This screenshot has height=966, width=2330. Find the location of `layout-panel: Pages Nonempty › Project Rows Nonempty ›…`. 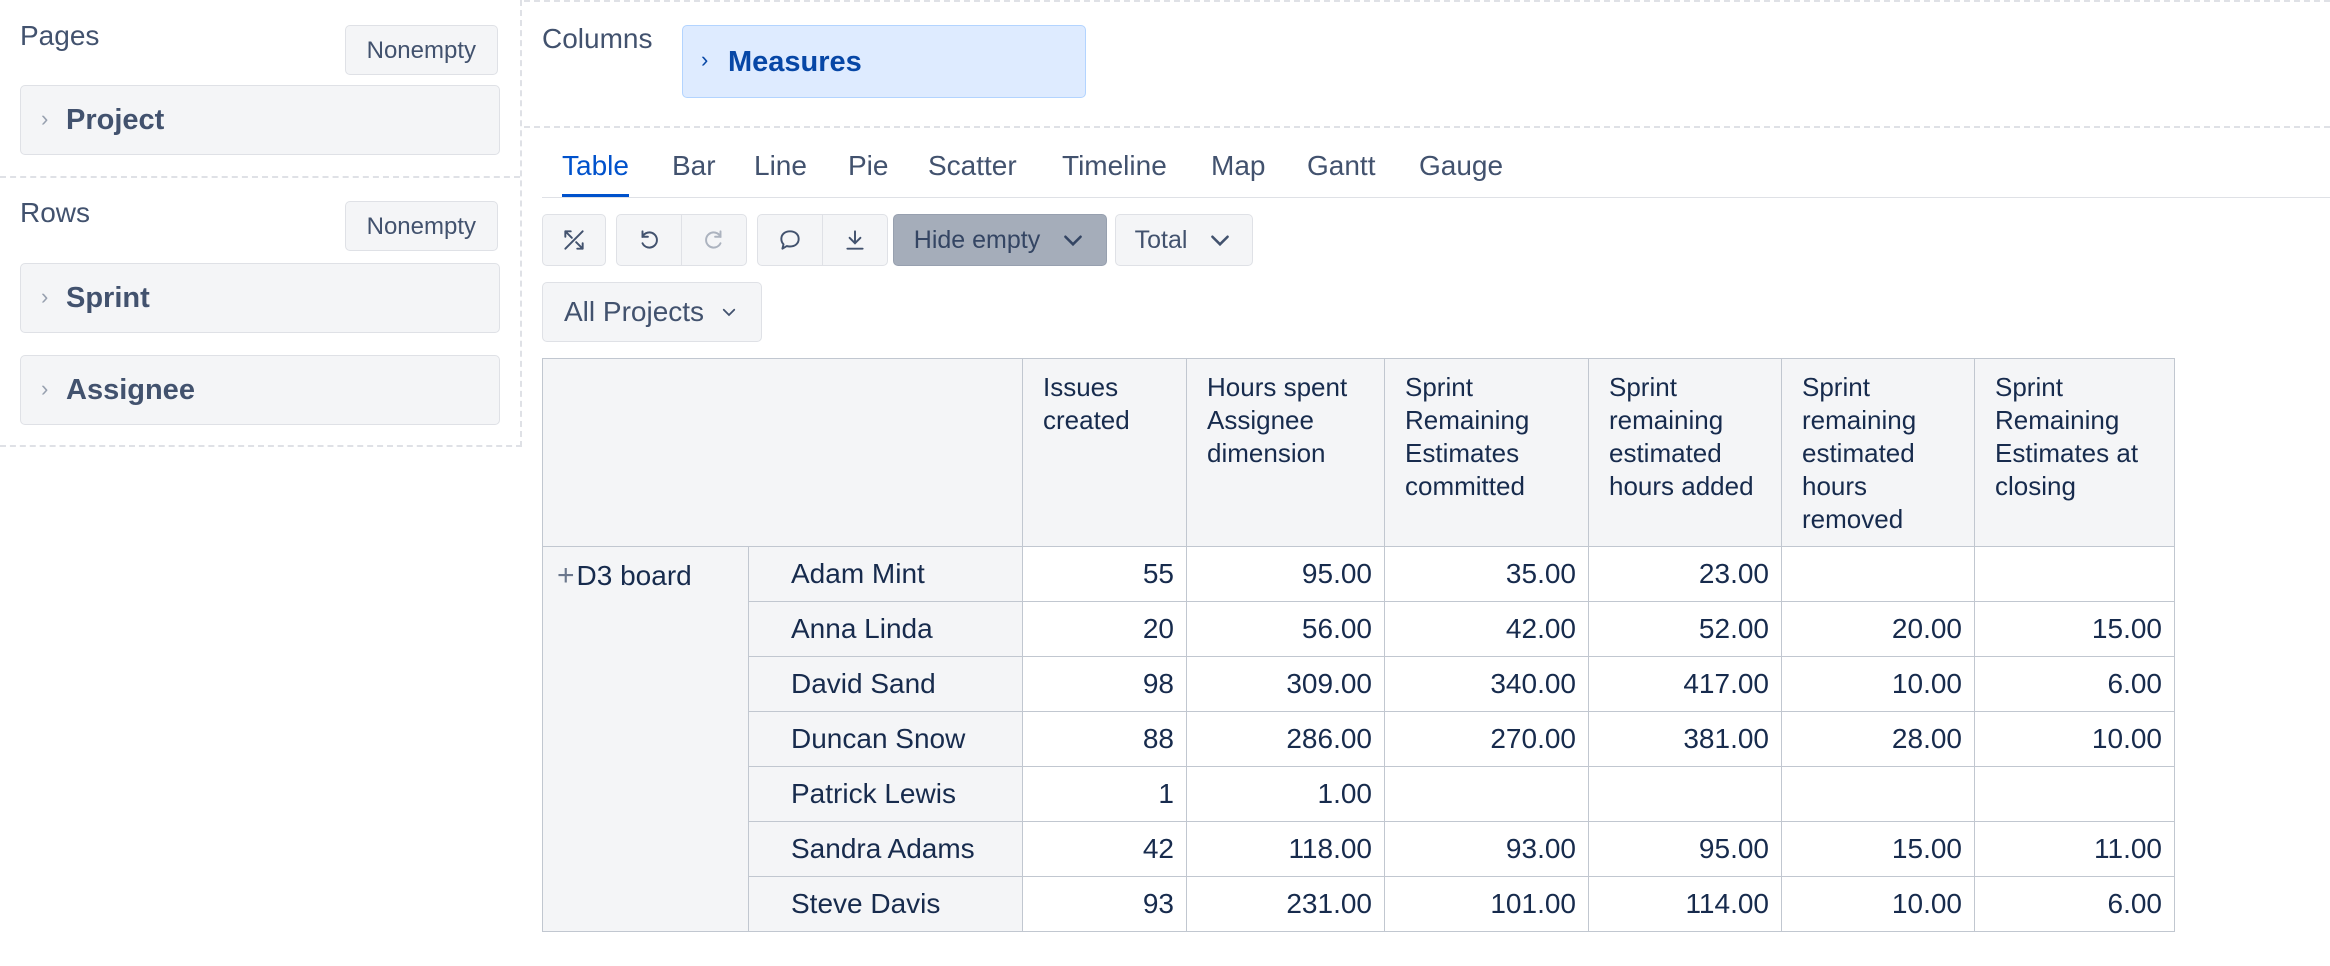

layout-panel: Pages Nonempty › Project Rows Nonempty ›… is located at coordinates (261, 223).